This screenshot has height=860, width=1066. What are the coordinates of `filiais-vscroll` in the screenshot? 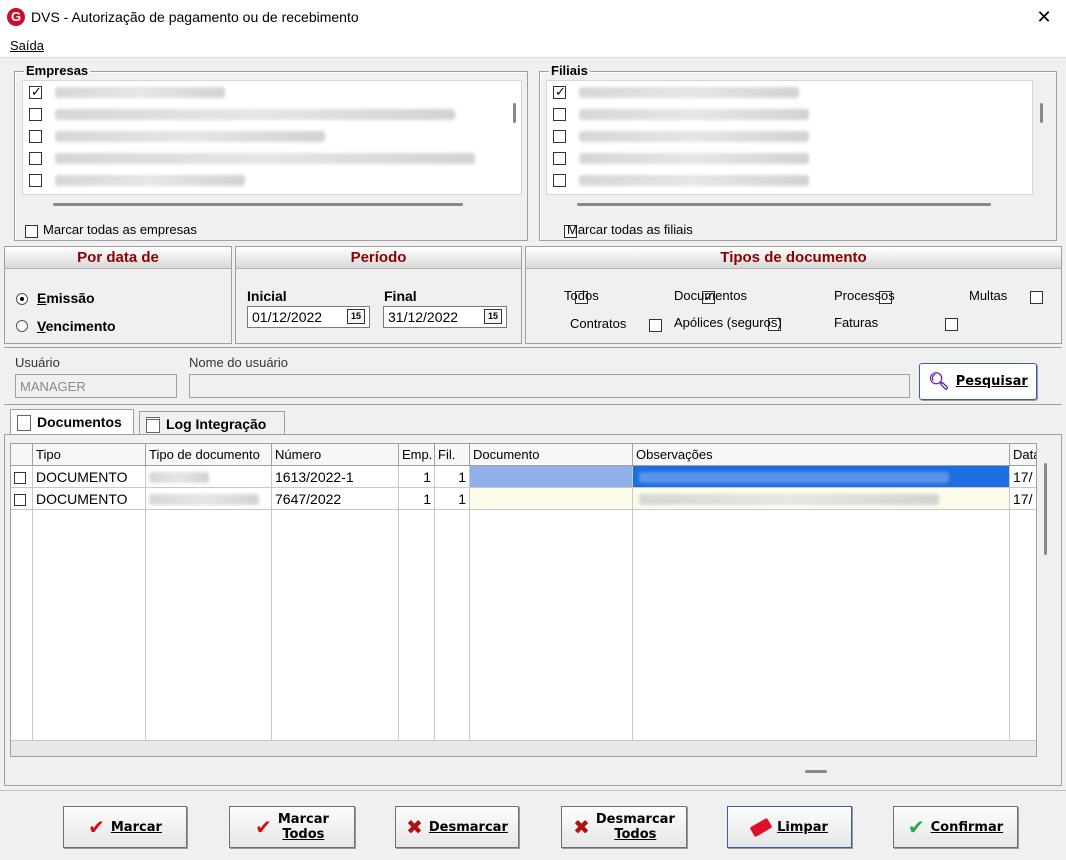 It's located at (1041, 113).